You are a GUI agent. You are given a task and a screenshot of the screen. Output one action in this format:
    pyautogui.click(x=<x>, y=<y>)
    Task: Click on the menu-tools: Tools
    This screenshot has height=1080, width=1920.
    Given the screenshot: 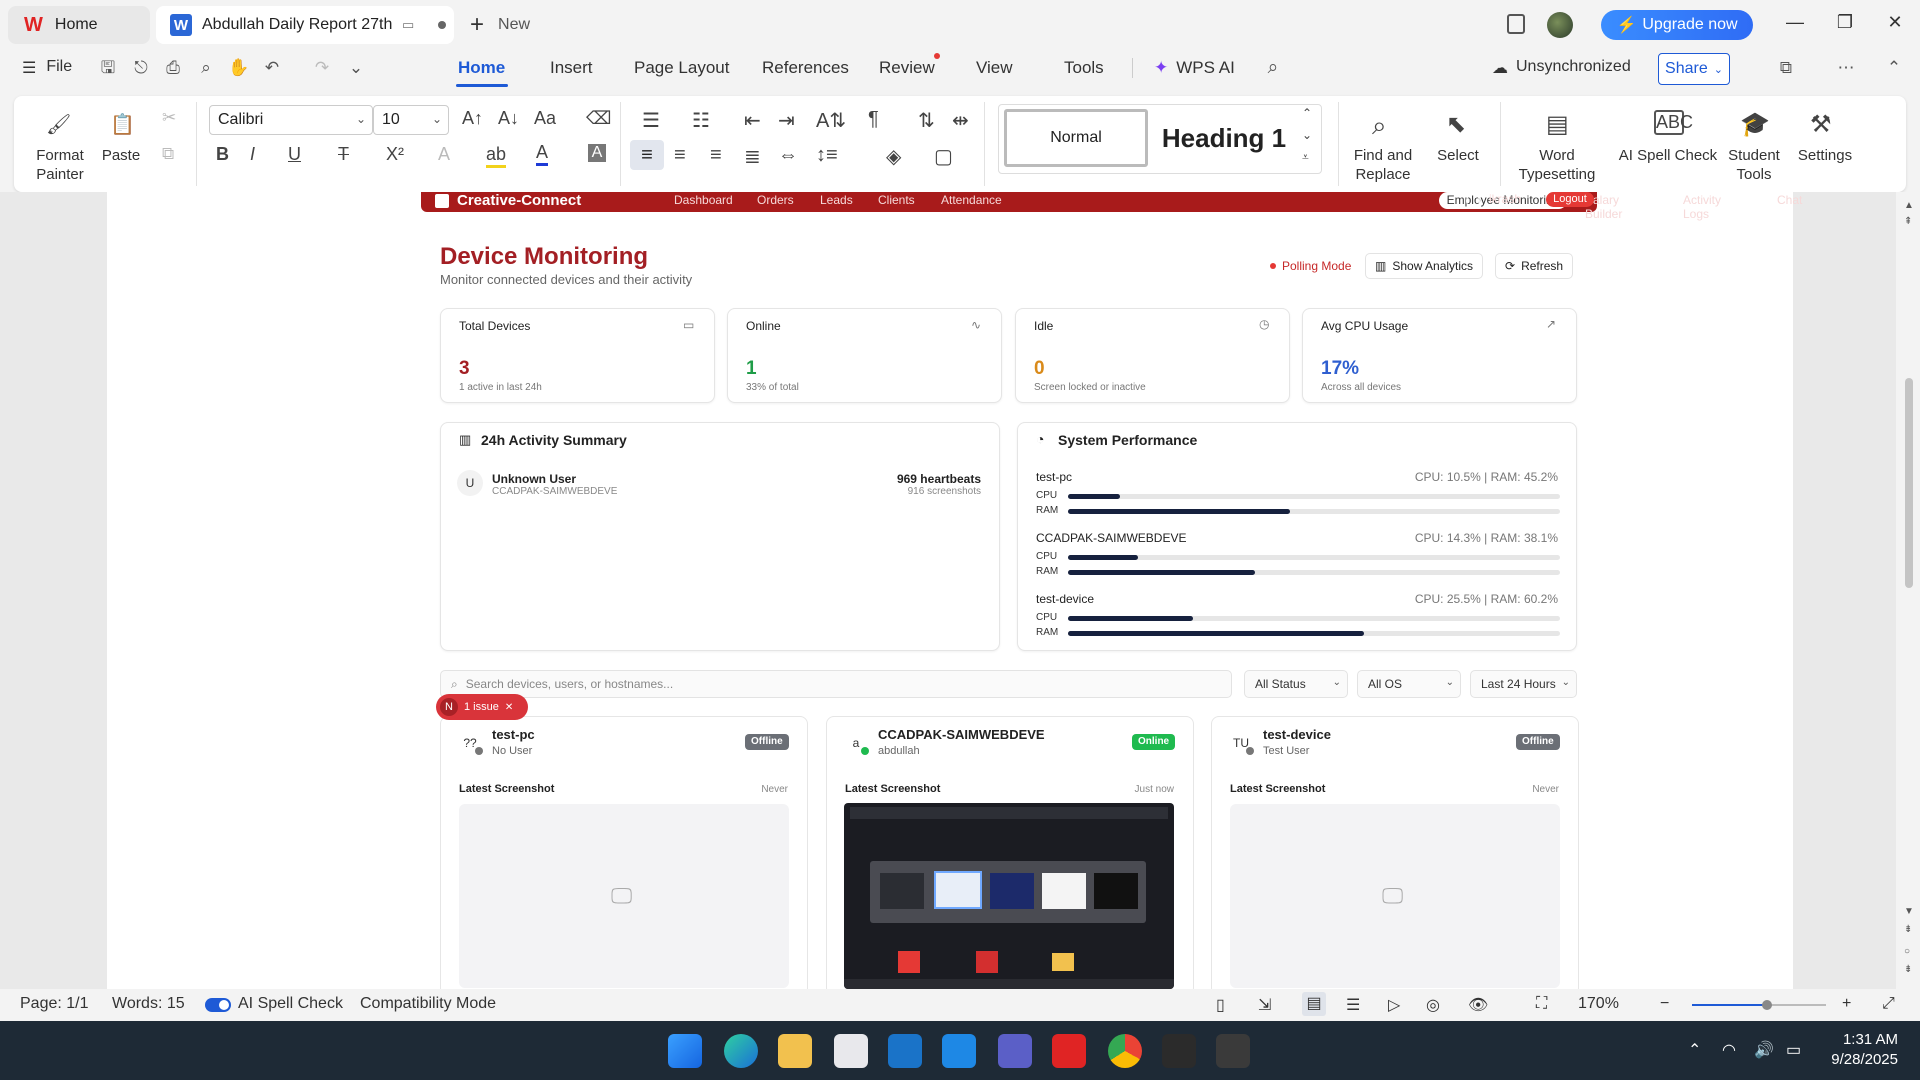 What is the action you would take?
    pyautogui.click(x=1084, y=68)
    